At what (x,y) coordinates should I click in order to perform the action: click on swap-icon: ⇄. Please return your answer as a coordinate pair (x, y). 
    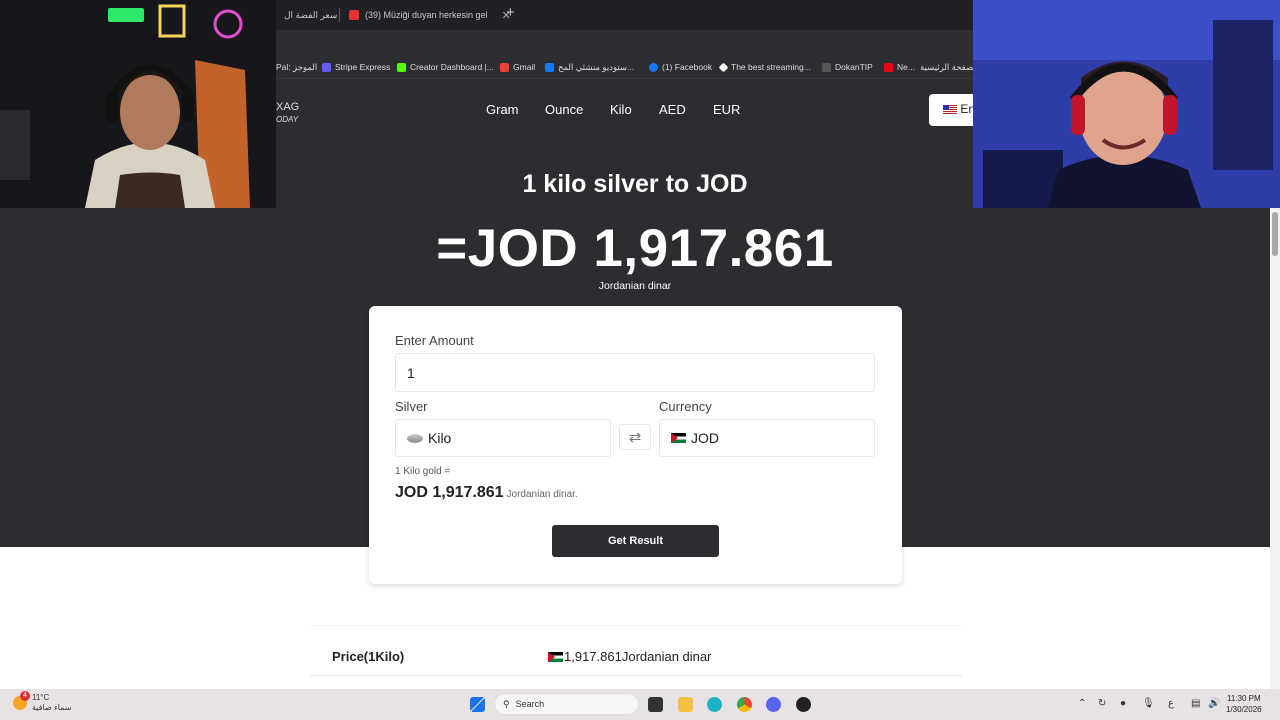
    Looking at the image, I should click on (635, 437).